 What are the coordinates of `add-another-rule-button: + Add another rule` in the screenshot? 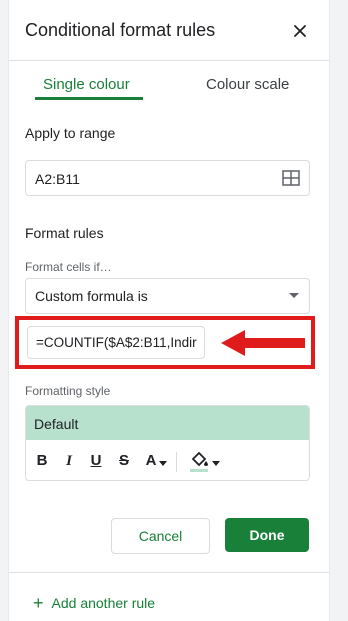 It's located at (94, 603).